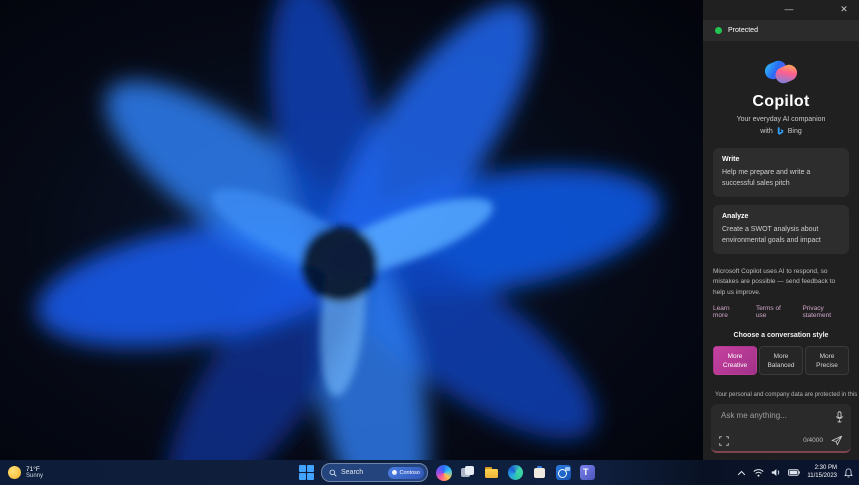 The height and width of the screenshot is (485, 859). Describe the element at coordinates (394, 472) in the screenshot. I see `contoso-logo-icon` at that location.